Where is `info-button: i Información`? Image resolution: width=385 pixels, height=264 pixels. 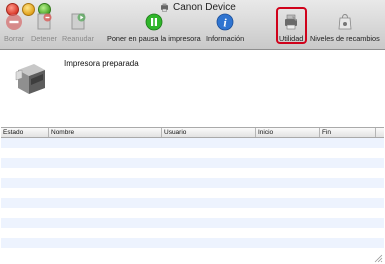 info-button: i Información is located at coordinates (225, 28).